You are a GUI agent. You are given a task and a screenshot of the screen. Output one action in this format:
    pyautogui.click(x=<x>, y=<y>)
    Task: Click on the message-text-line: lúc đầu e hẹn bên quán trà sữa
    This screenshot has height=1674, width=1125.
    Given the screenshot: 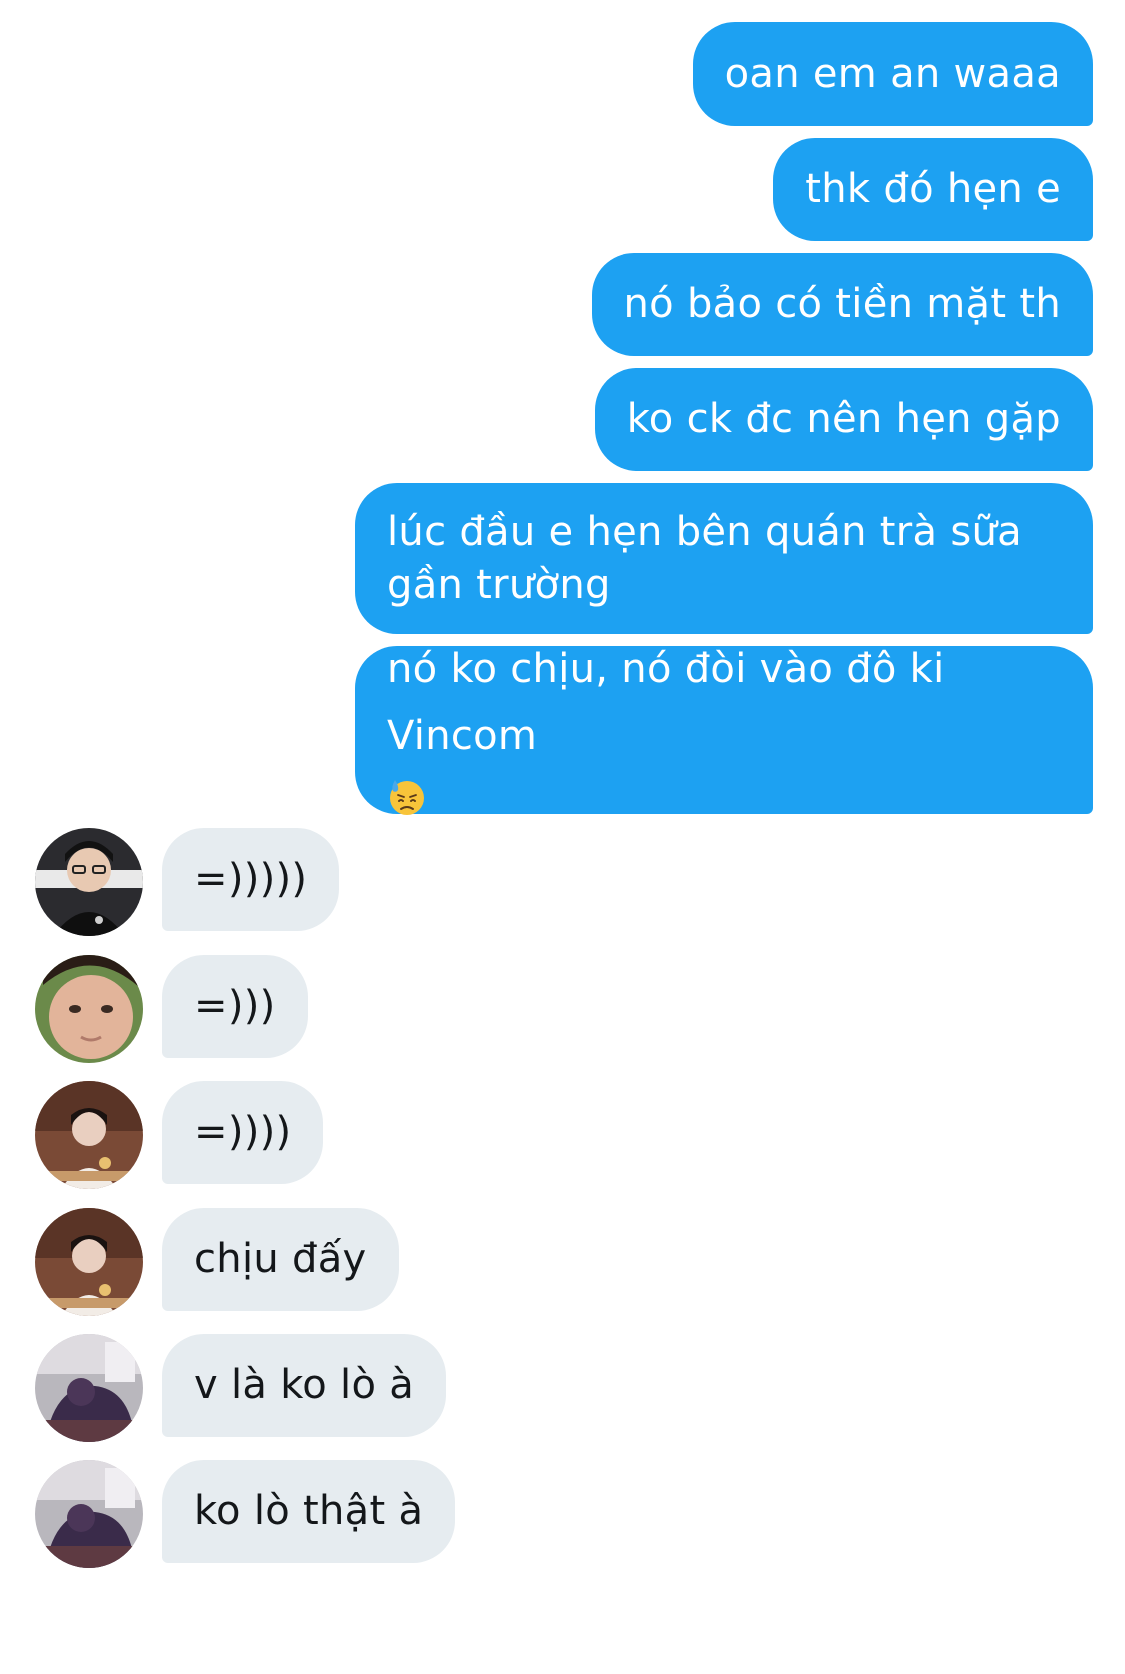 What is the action you would take?
    pyautogui.click(x=704, y=531)
    